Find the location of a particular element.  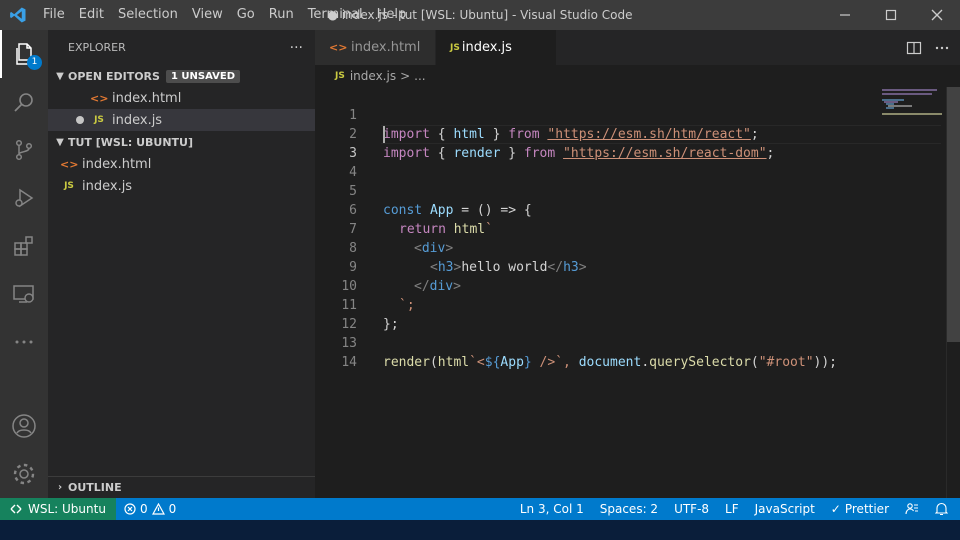

warning-count: 0 is located at coordinates (172, 509).